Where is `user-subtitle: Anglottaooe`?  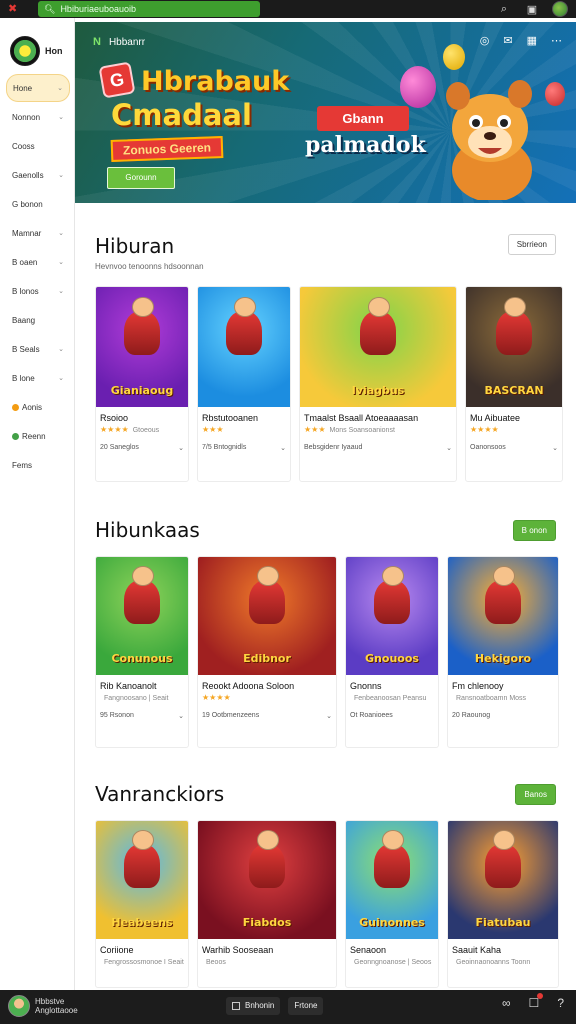 user-subtitle: Anglottaooe is located at coordinates (56, 1010).